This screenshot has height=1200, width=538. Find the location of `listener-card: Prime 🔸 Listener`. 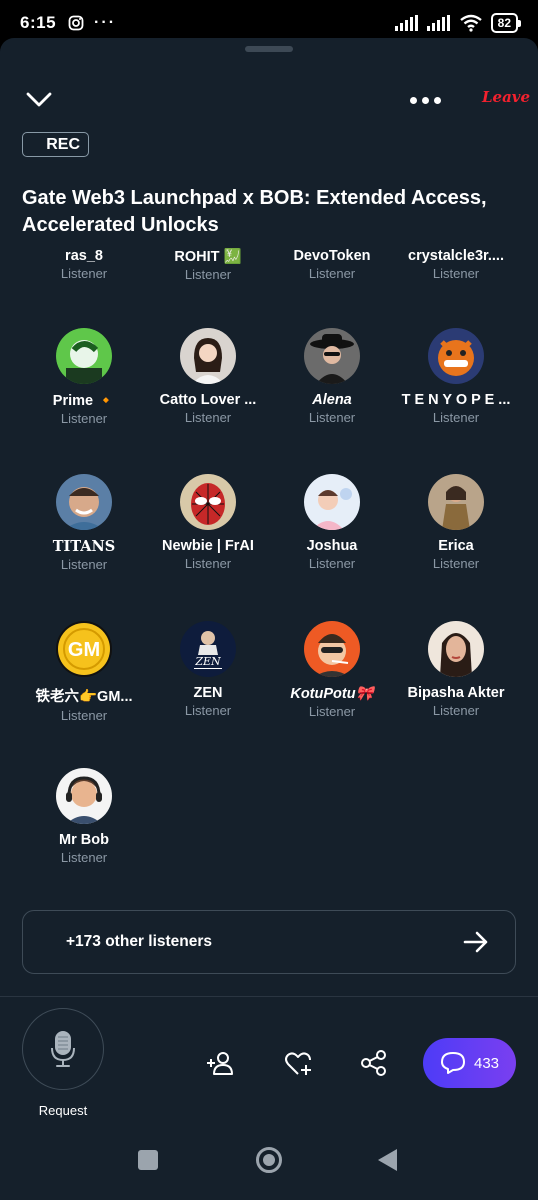

listener-card: Prime 🔸 Listener is located at coordinates (84, 377).